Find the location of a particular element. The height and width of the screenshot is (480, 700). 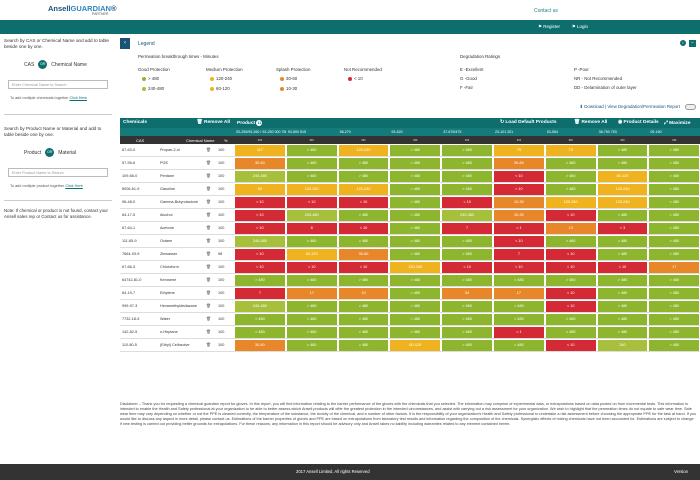

product-column-header: 93-500 515 is located at coordinates (311, 132).